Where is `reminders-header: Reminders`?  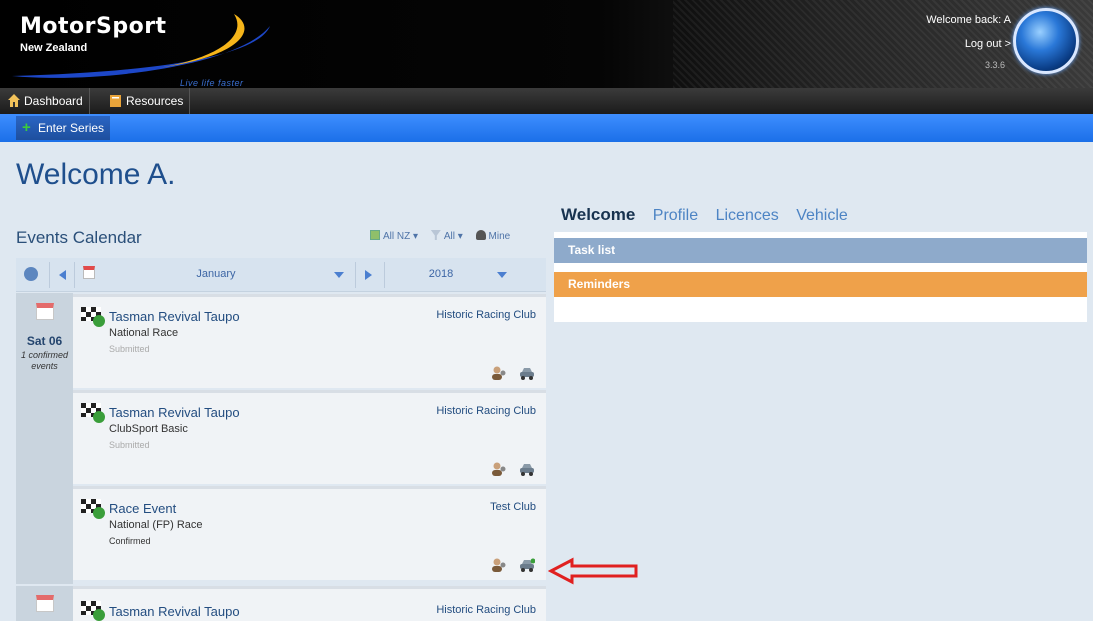 reminders-header: Reminders is located at coordinates (820, 284).